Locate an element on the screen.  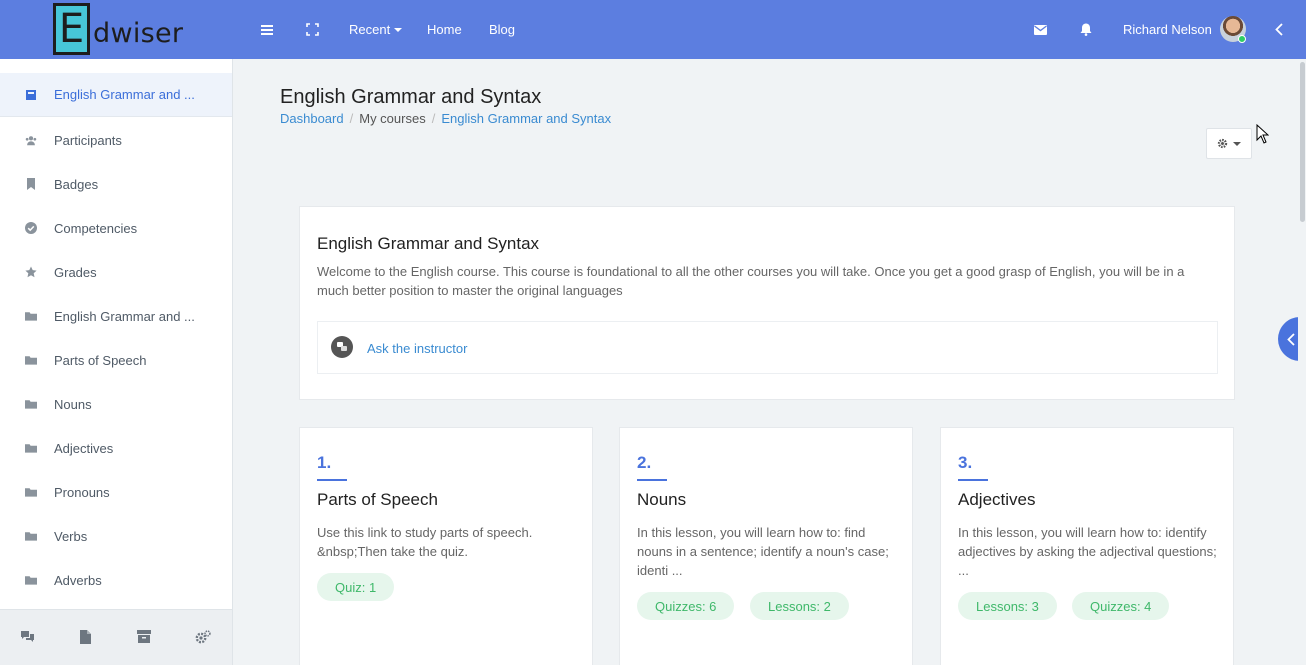
top-navbar: E dwiser Recent Home Blog Richard Nelson is located at coordinates (653, 29).